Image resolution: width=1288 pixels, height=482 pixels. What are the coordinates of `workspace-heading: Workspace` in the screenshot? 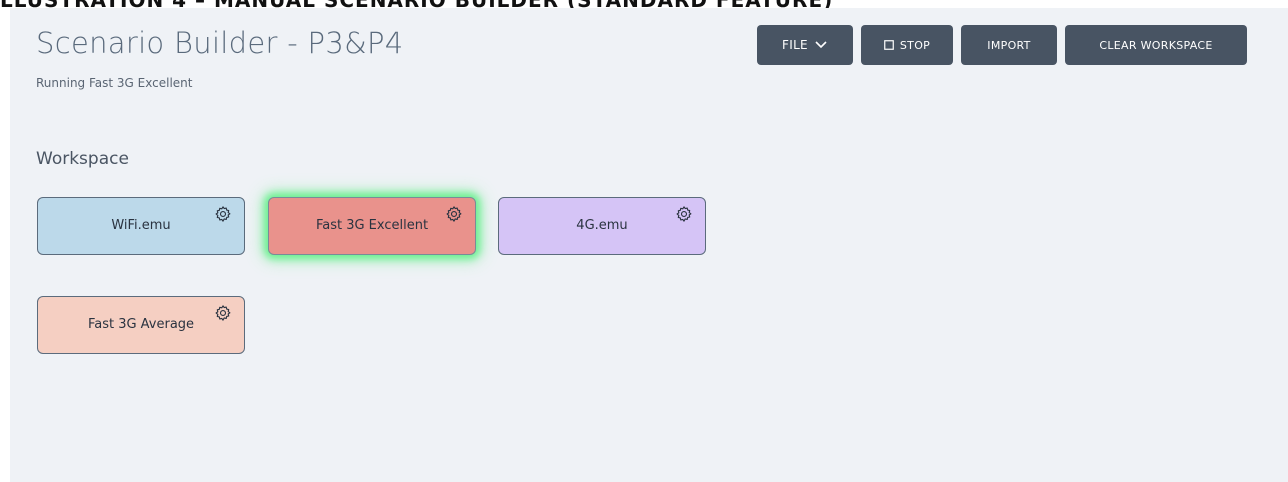 It's located at (82, 159).